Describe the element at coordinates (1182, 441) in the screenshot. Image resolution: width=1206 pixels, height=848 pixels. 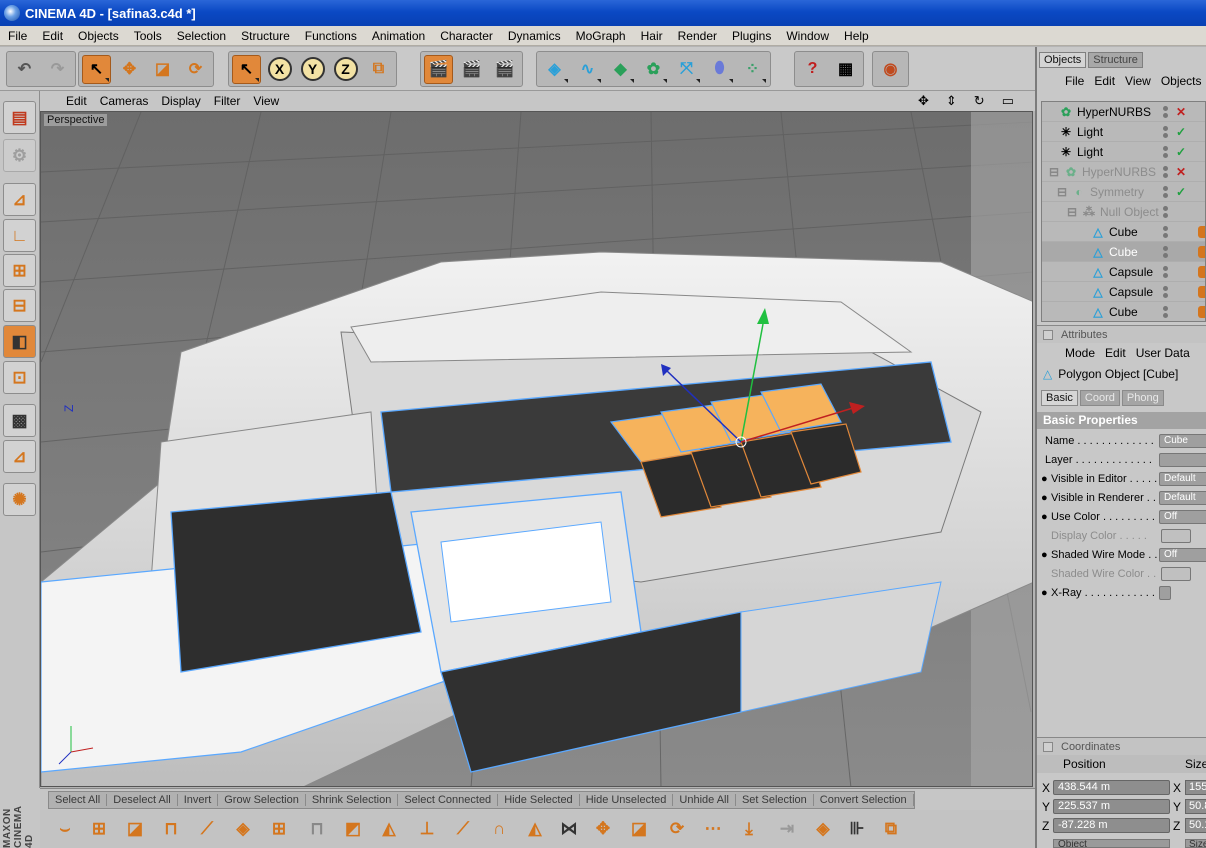
I see `name-field: Cube` at that location.